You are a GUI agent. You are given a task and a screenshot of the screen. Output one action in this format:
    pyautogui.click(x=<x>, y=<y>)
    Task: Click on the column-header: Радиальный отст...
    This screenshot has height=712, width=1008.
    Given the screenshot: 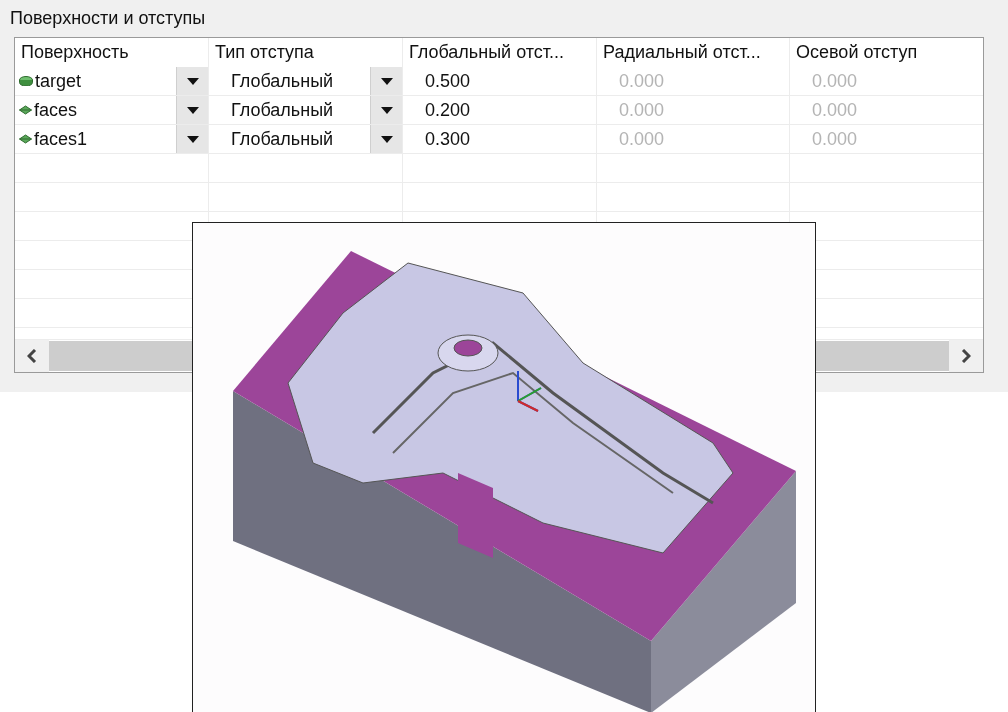 What is the action you would take?
    pyautogui.click(x=693, y=52)
    